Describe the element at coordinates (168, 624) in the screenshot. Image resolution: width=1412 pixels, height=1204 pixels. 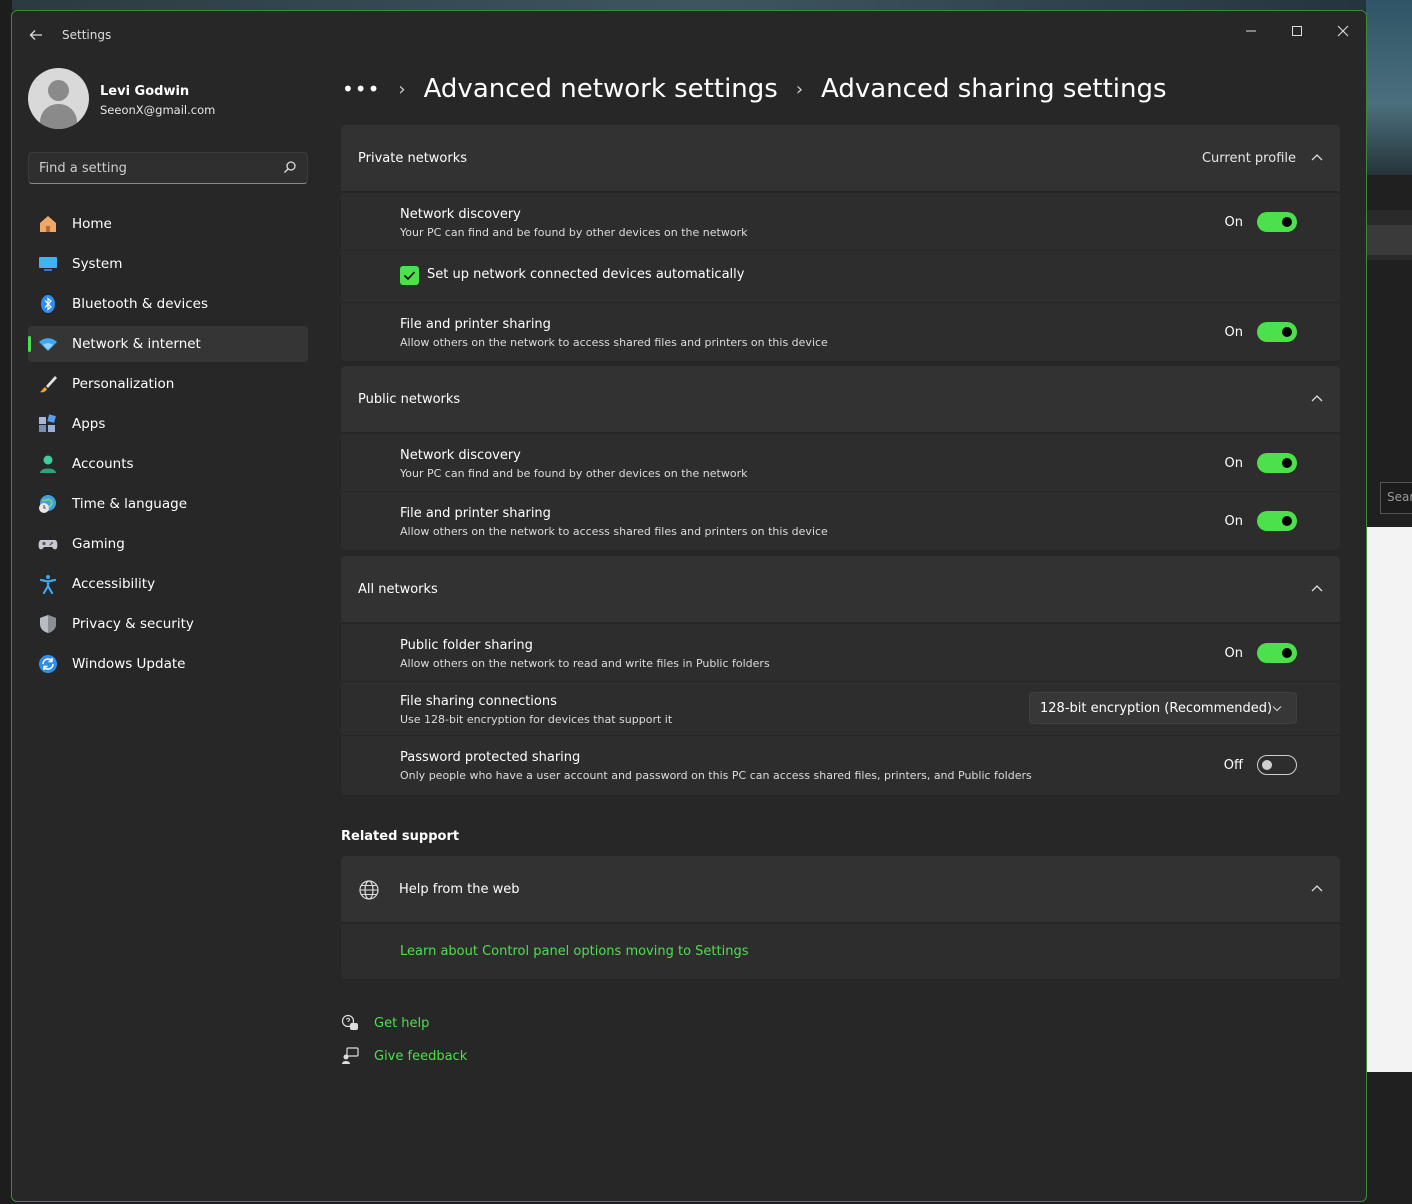
I see `sidebar-item-privacy: Privacy & security` at that location.